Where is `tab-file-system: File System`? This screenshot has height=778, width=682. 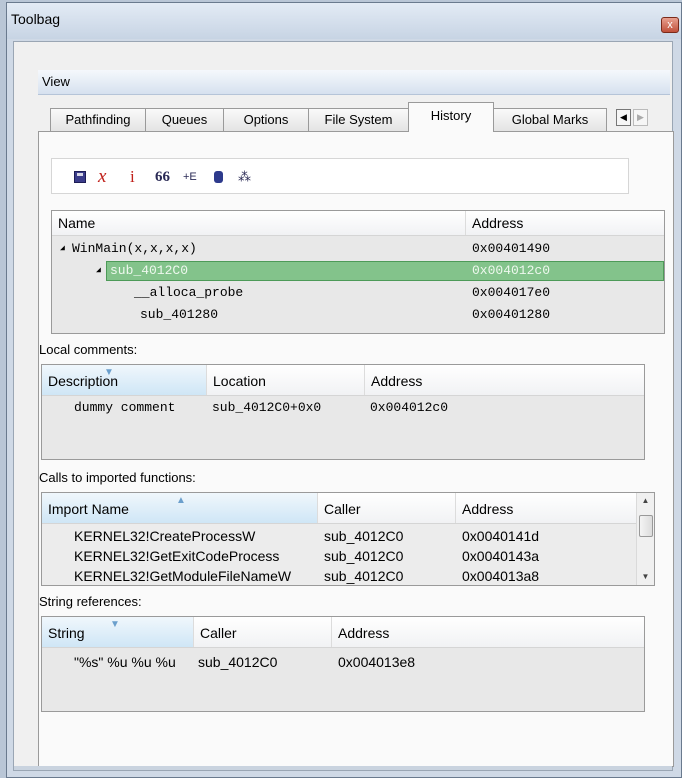 tab-file-system: File System is located at coordinates (358, 119).